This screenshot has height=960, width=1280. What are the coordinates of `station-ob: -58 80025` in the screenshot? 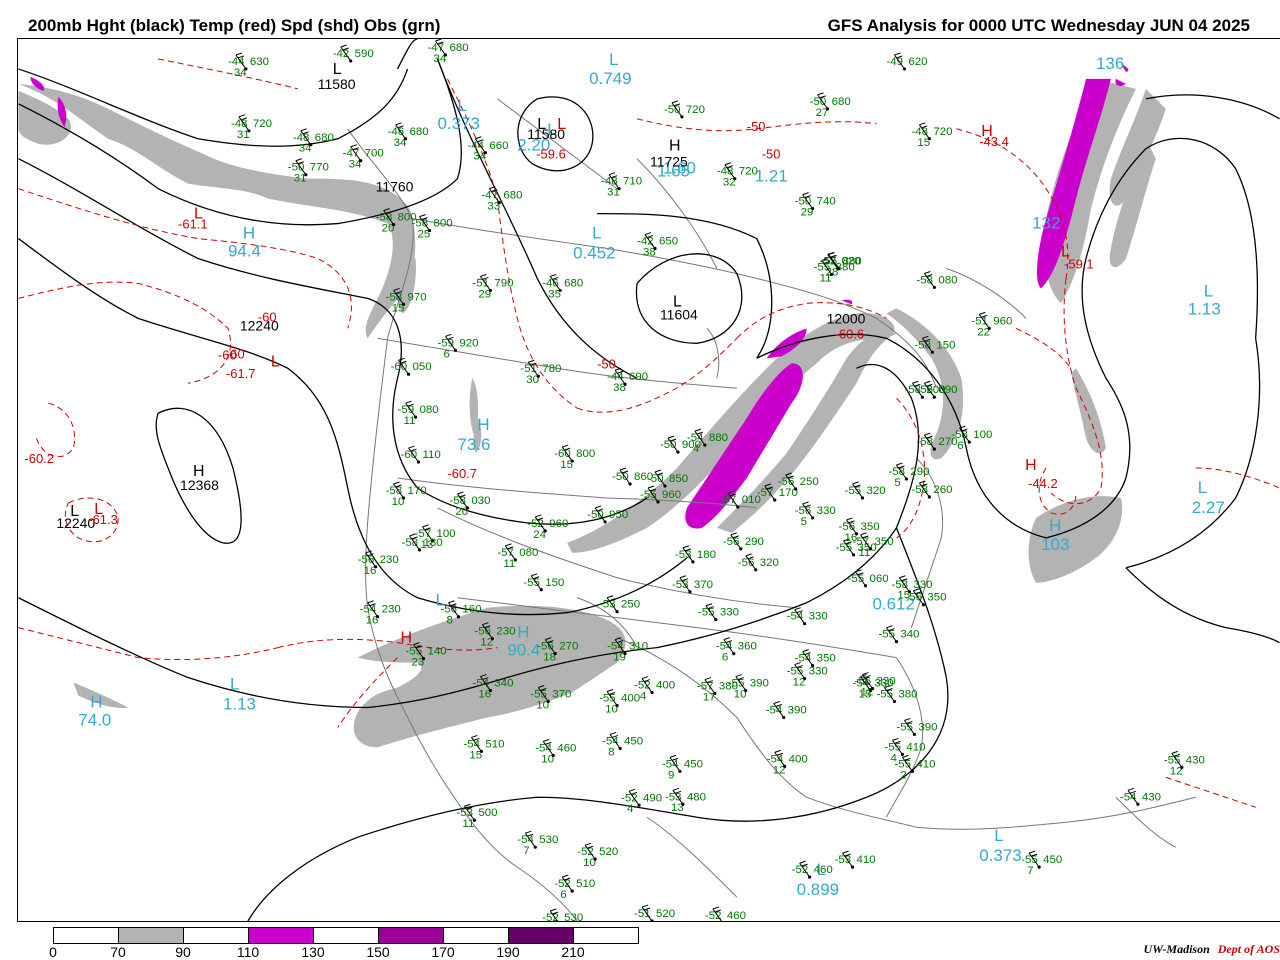 It's located at (432, 227).